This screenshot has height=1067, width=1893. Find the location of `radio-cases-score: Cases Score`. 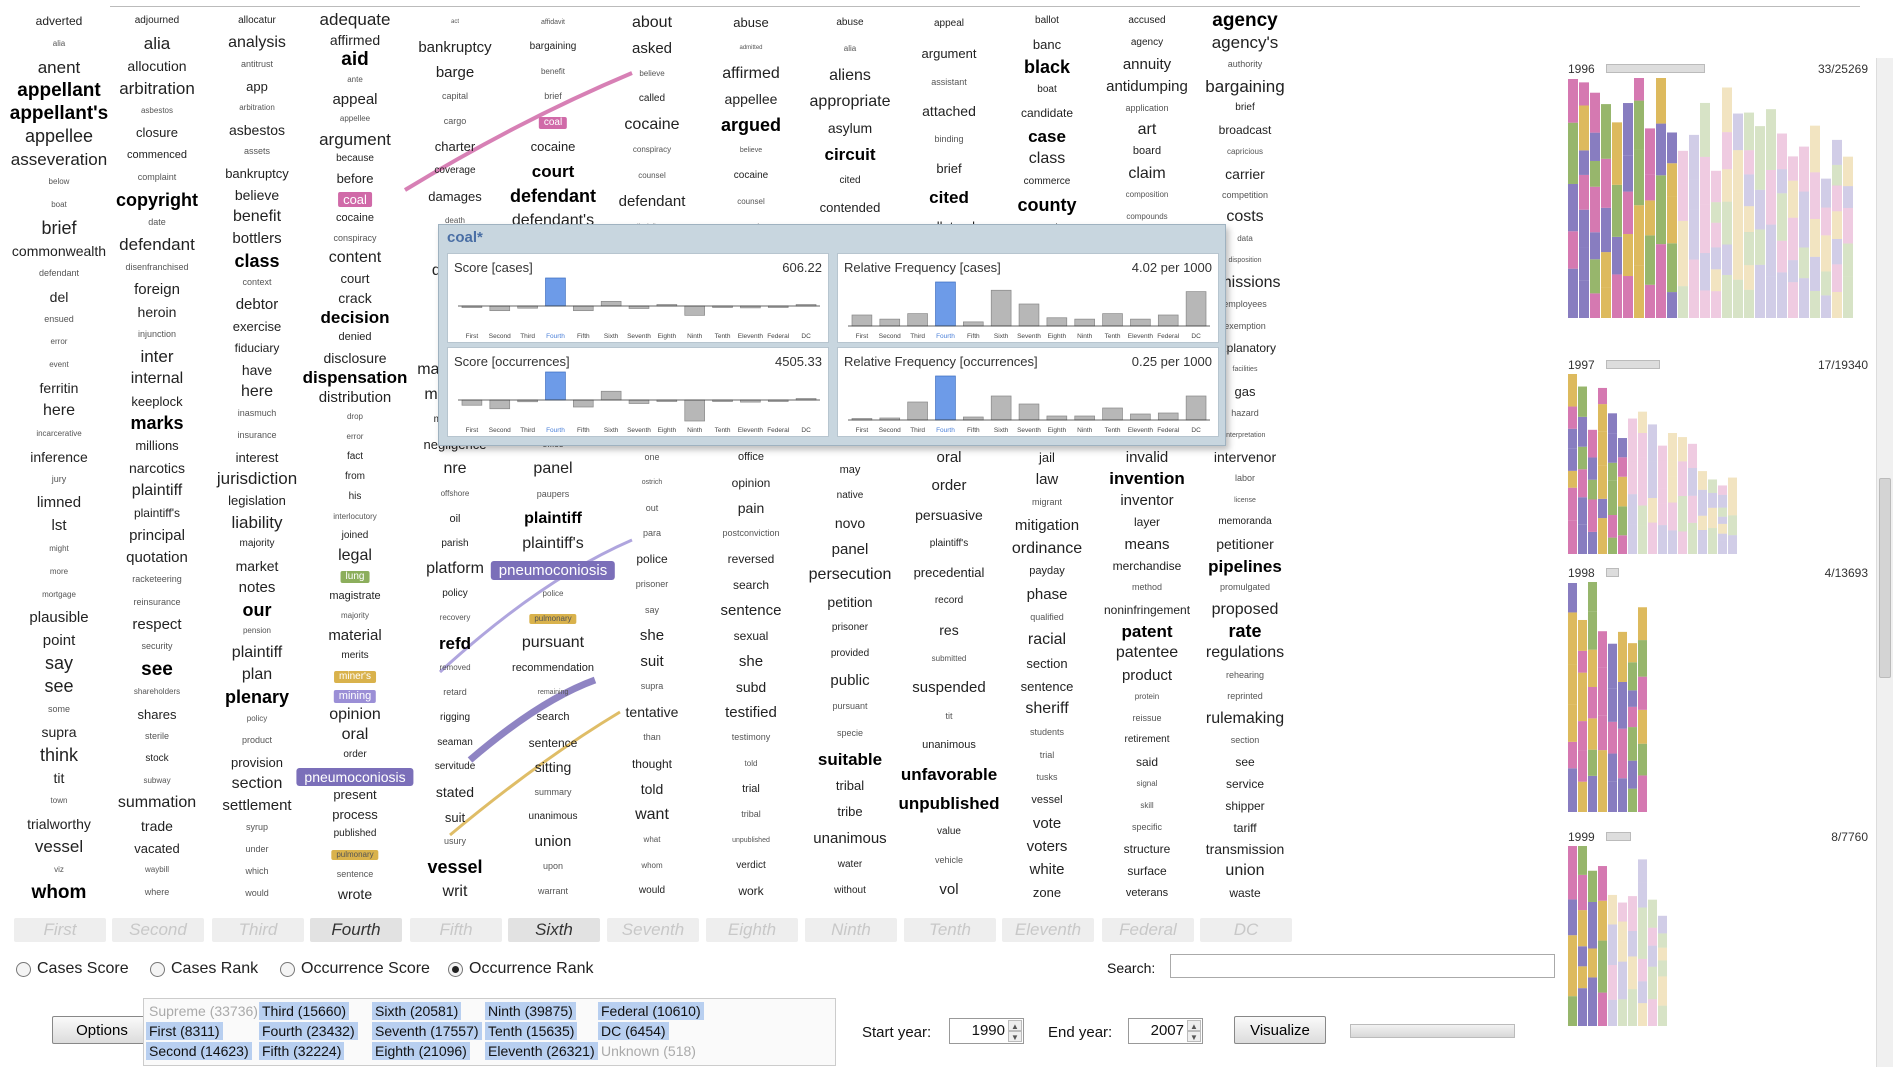

radio-cases-score: Cases Score is located at coordinates (72, 969).